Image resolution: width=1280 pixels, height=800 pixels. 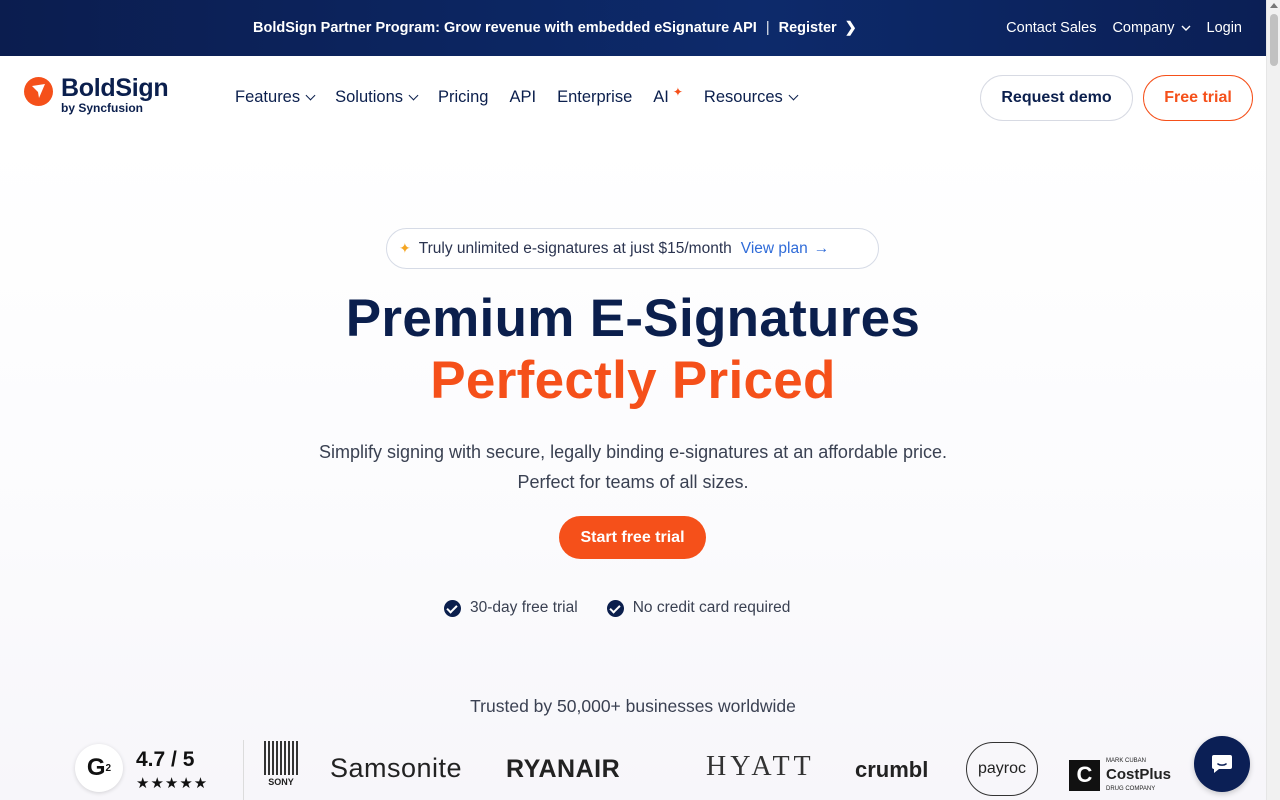 What do you see at coordinates (1143, 28) in the screenshot?
I see `company-label: Company` at bounding box center [1143, 28].